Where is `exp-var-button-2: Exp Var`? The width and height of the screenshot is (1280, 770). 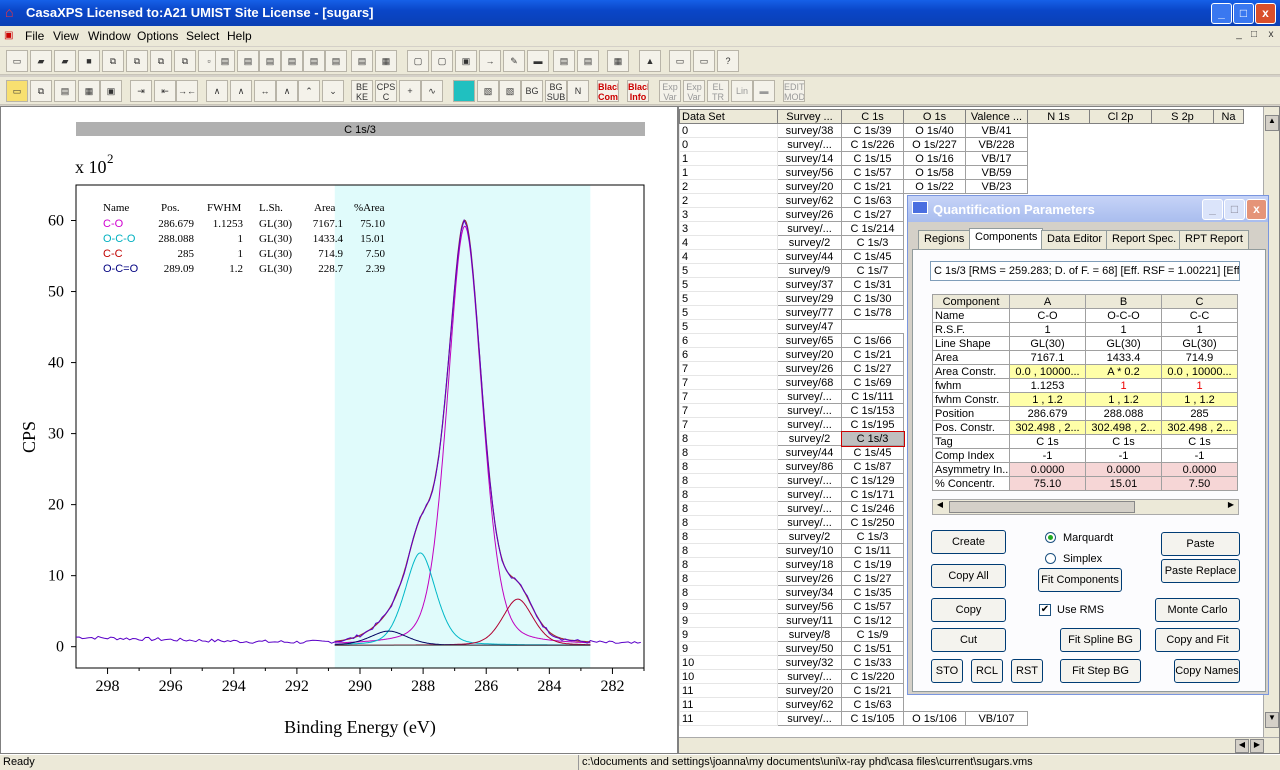
exp-var-button-2: Exp Var is located at coordinates (694, 91).